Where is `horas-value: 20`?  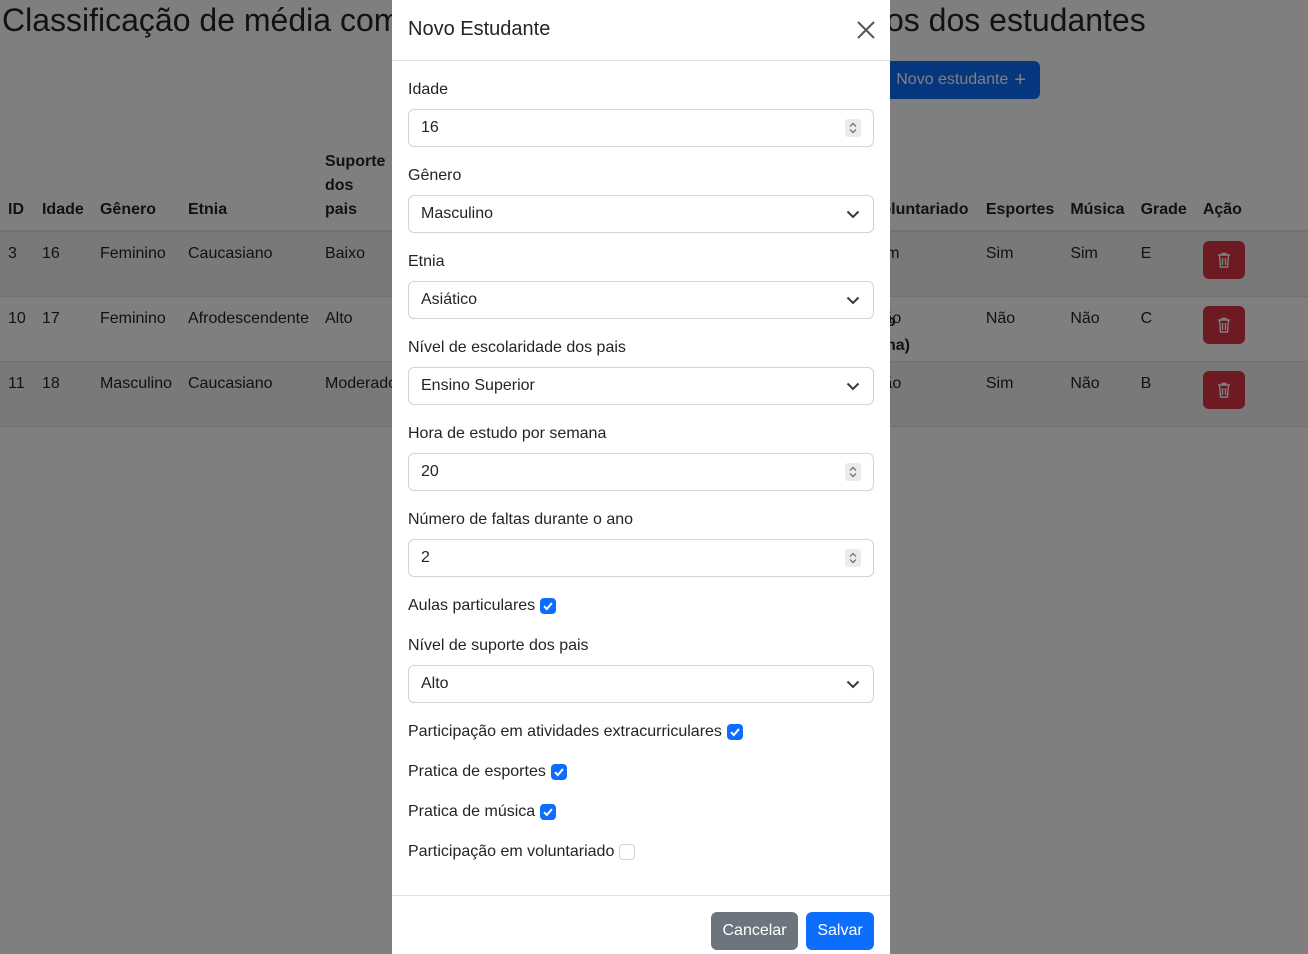 horas-value: 20 is located at coordinates (430, 471).